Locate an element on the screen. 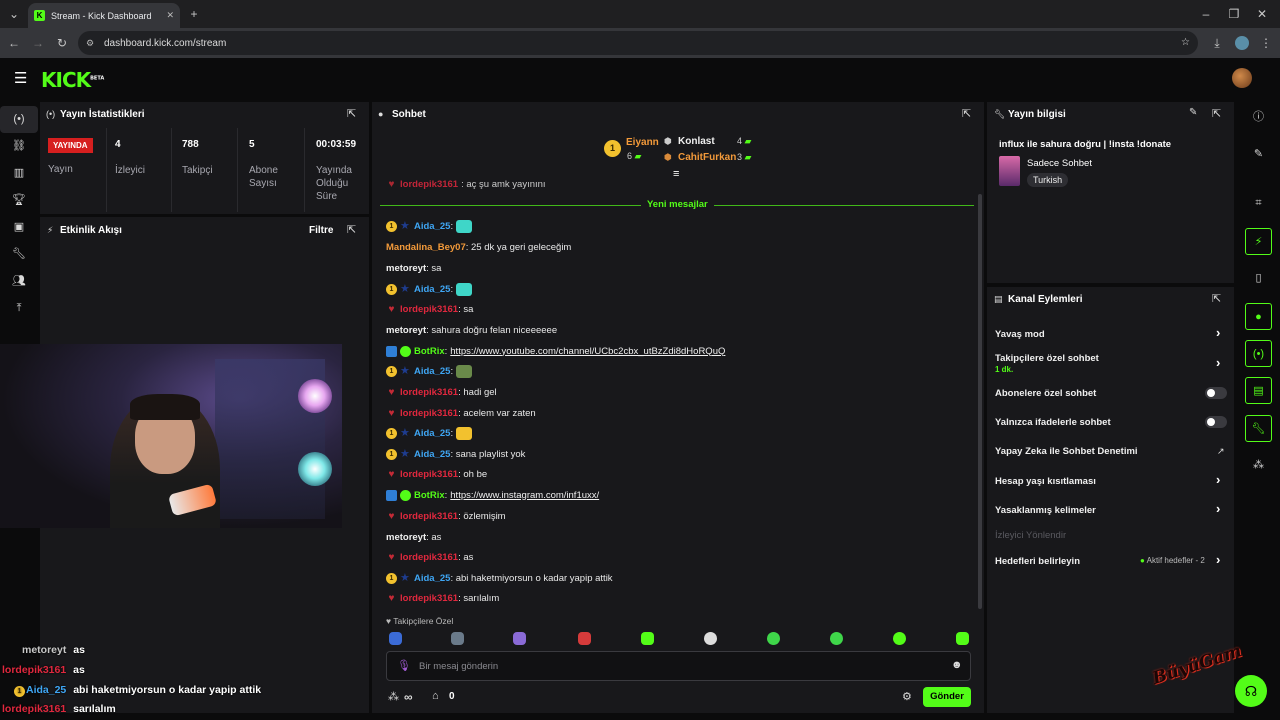 The image size is (1280, 720). close-tab-icon: ✕ is located at coordinates (170, 15).